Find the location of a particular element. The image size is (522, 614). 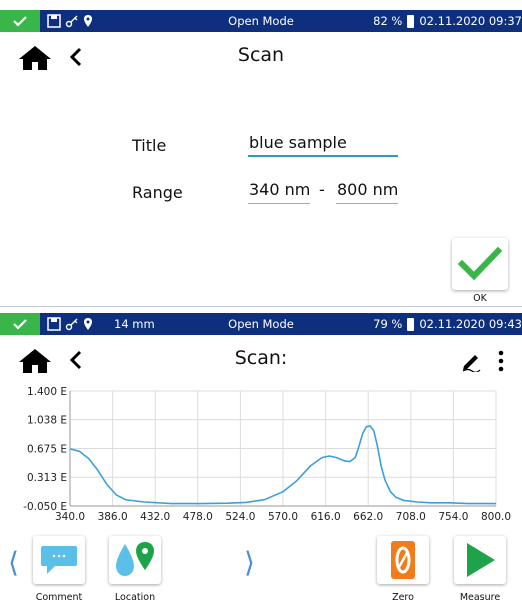

comment-icon is located at coordinates (59, 560).